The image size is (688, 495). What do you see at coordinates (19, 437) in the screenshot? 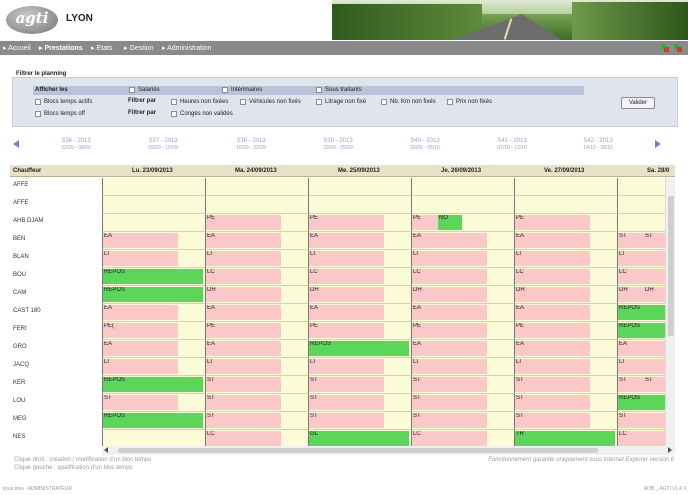
I see `chauffeur-name: NES` at bounding box center [19, 437].